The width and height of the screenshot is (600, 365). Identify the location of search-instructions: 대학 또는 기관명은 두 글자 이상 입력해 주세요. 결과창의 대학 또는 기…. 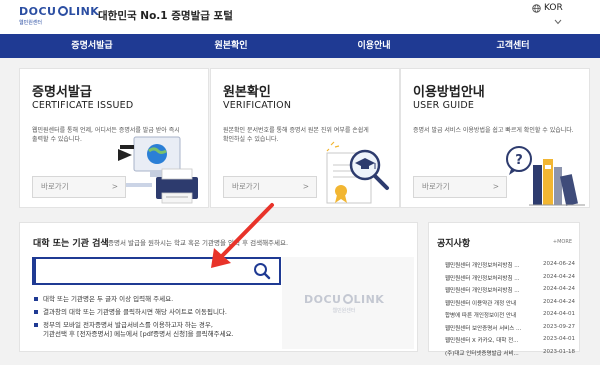
(156, 319).